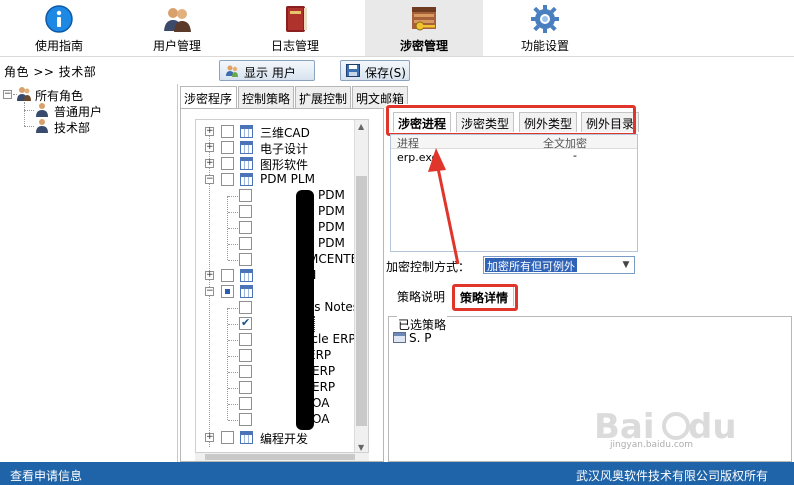 The width and height of the screenshot is (794, 485). What do you see at coordinates (59, 28) in the screenshot?
I see `toolbar-button-guide: 使用指南` at bounding box center [59, 28].